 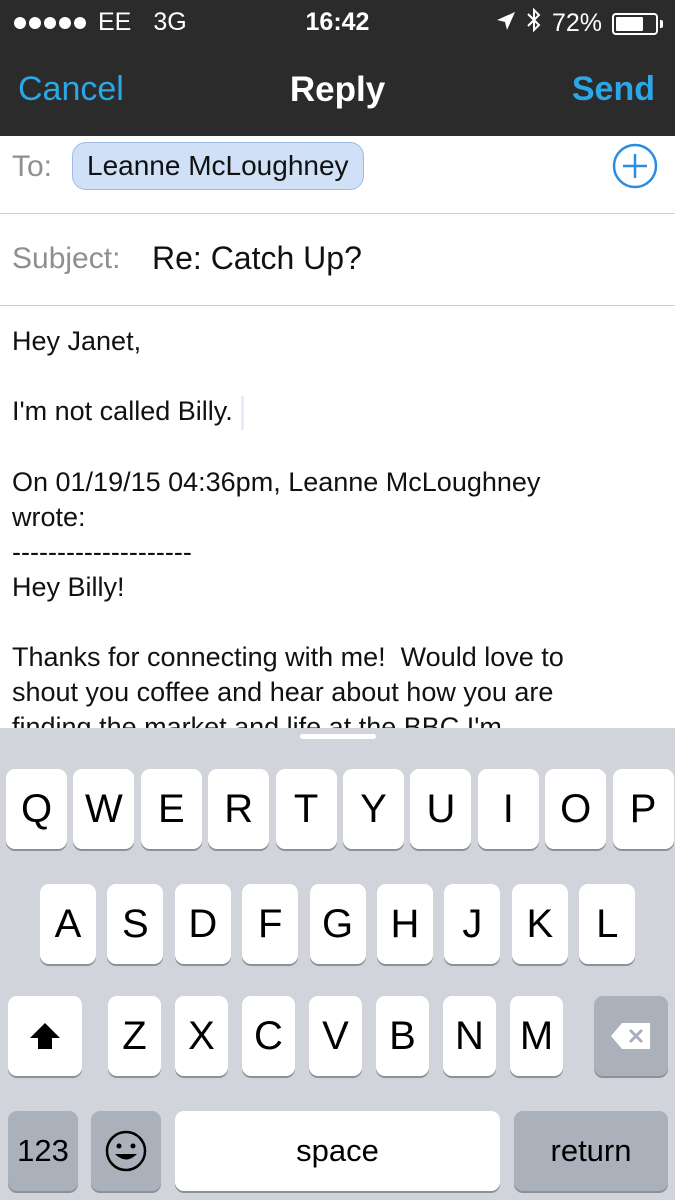 I want to click on body-reply-line: I'm not called Billy., so click(x=337, y=412).